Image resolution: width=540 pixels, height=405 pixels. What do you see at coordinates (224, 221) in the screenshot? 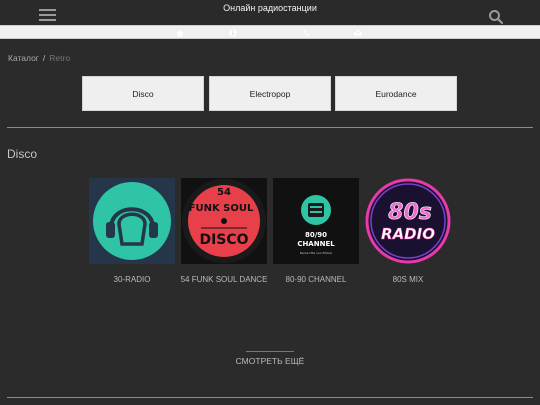
I see `vinyl-record-logo: 54 FUNK SOUL DISCO` at bounding box center [224, 221].